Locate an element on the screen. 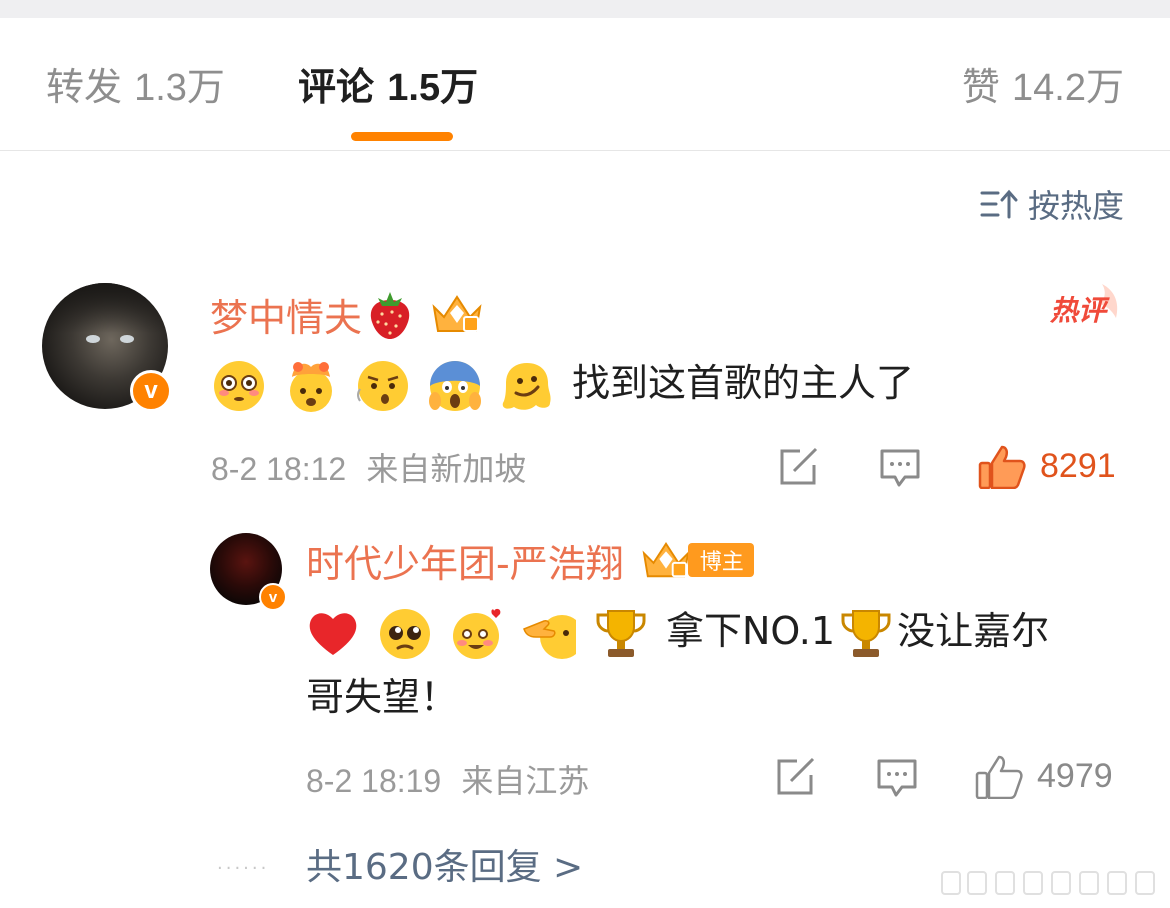  thread-dots: ······ is located at coordinates (243, 868).